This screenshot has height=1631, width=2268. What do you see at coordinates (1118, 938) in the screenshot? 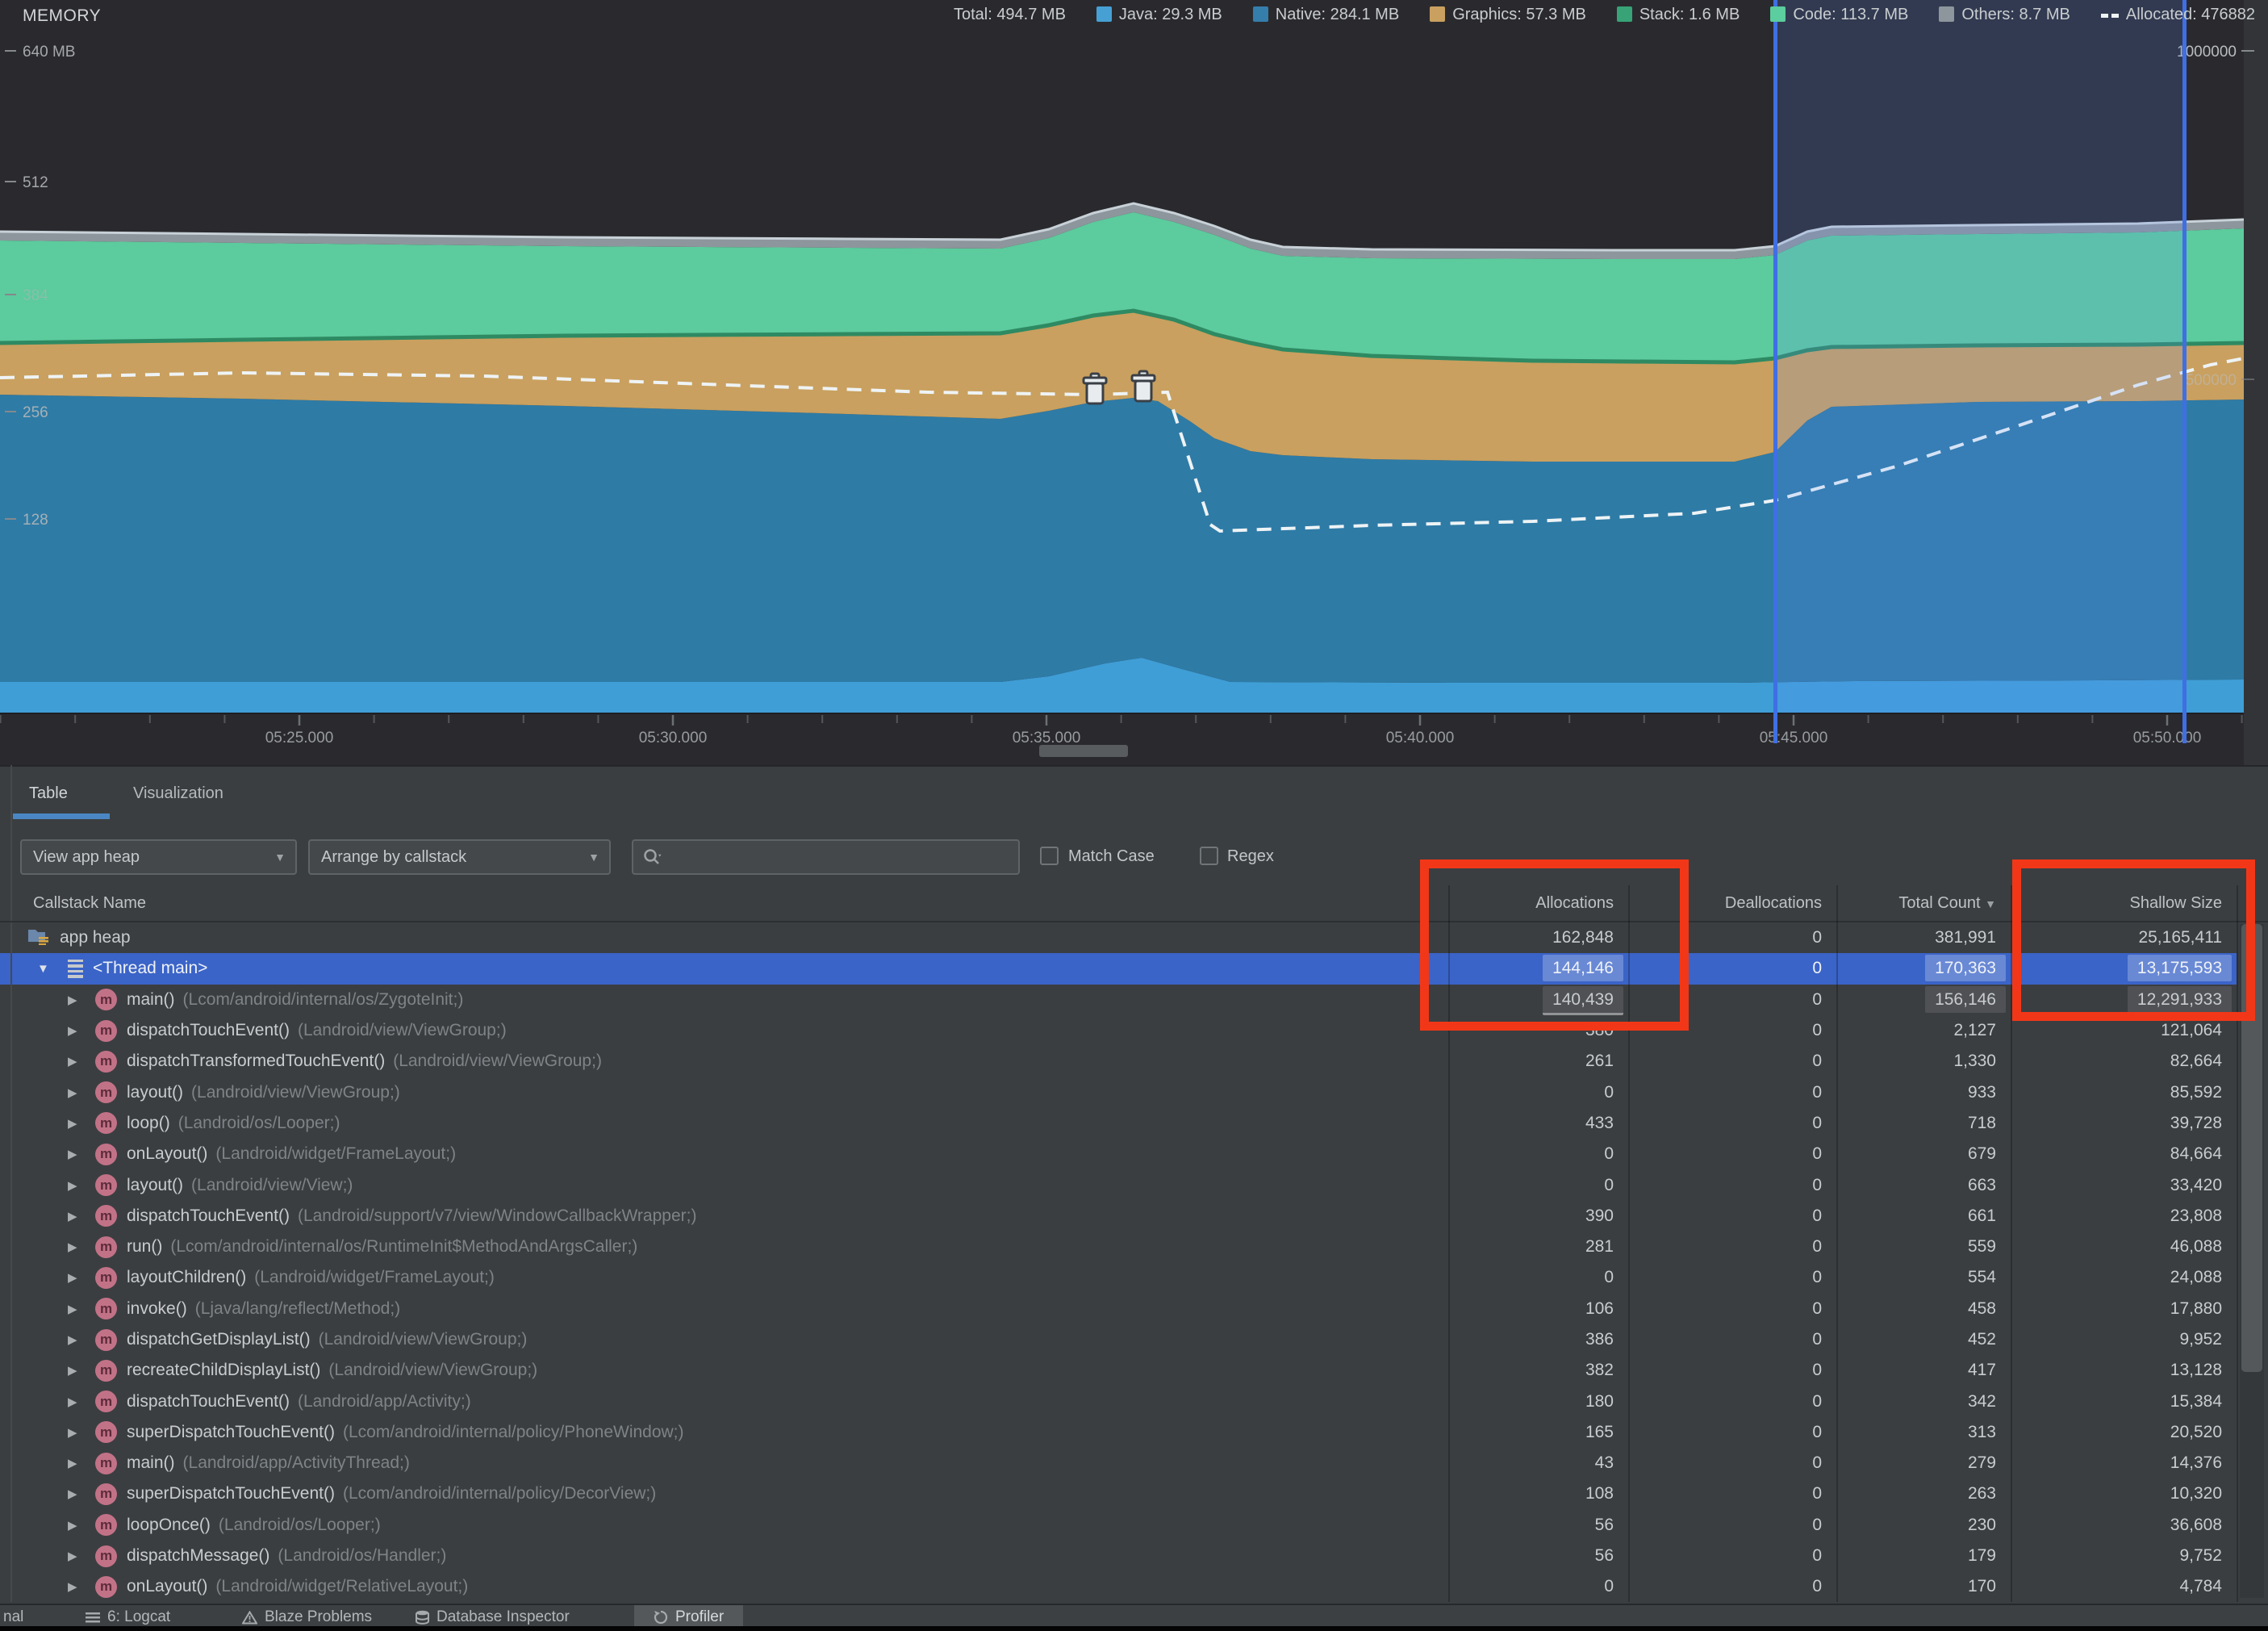
I see `table-row: app heap 162,848 0 381,991 25,165,411` at bounding box center [1118, 938].